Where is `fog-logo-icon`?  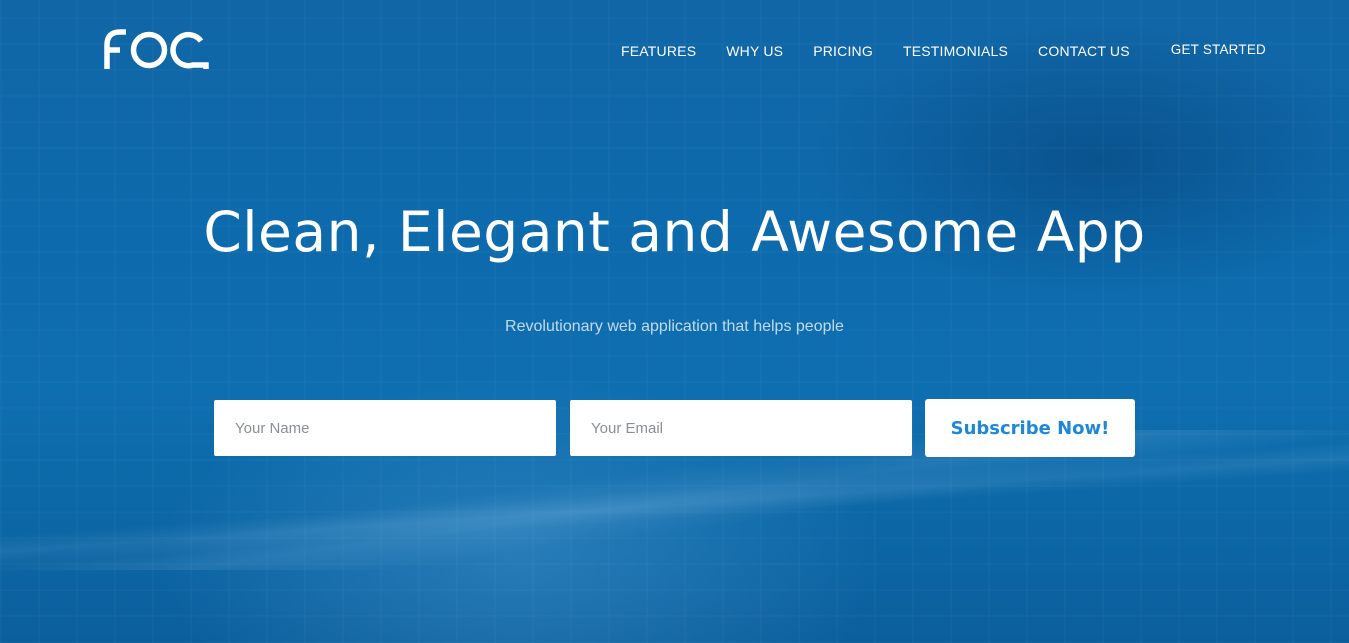
fog-logo-icon is located at coordinates (156, 49).